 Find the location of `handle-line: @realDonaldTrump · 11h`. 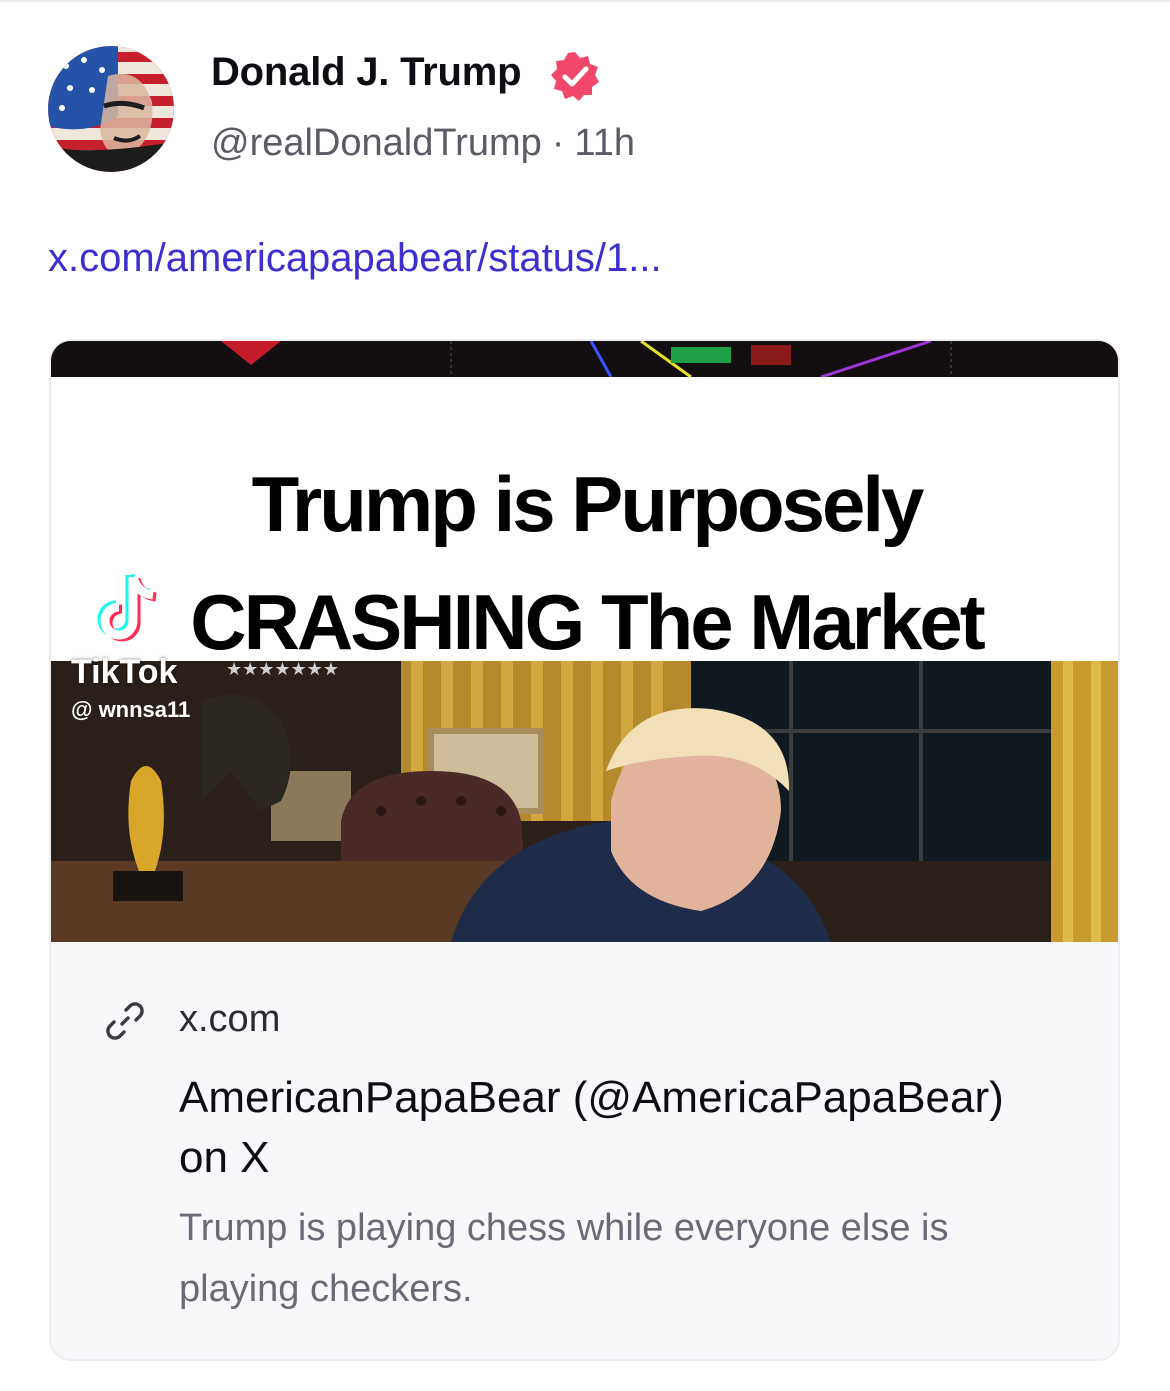

handle-line: @realDonaldTrump · 11h is located at coordinates (423, 143).